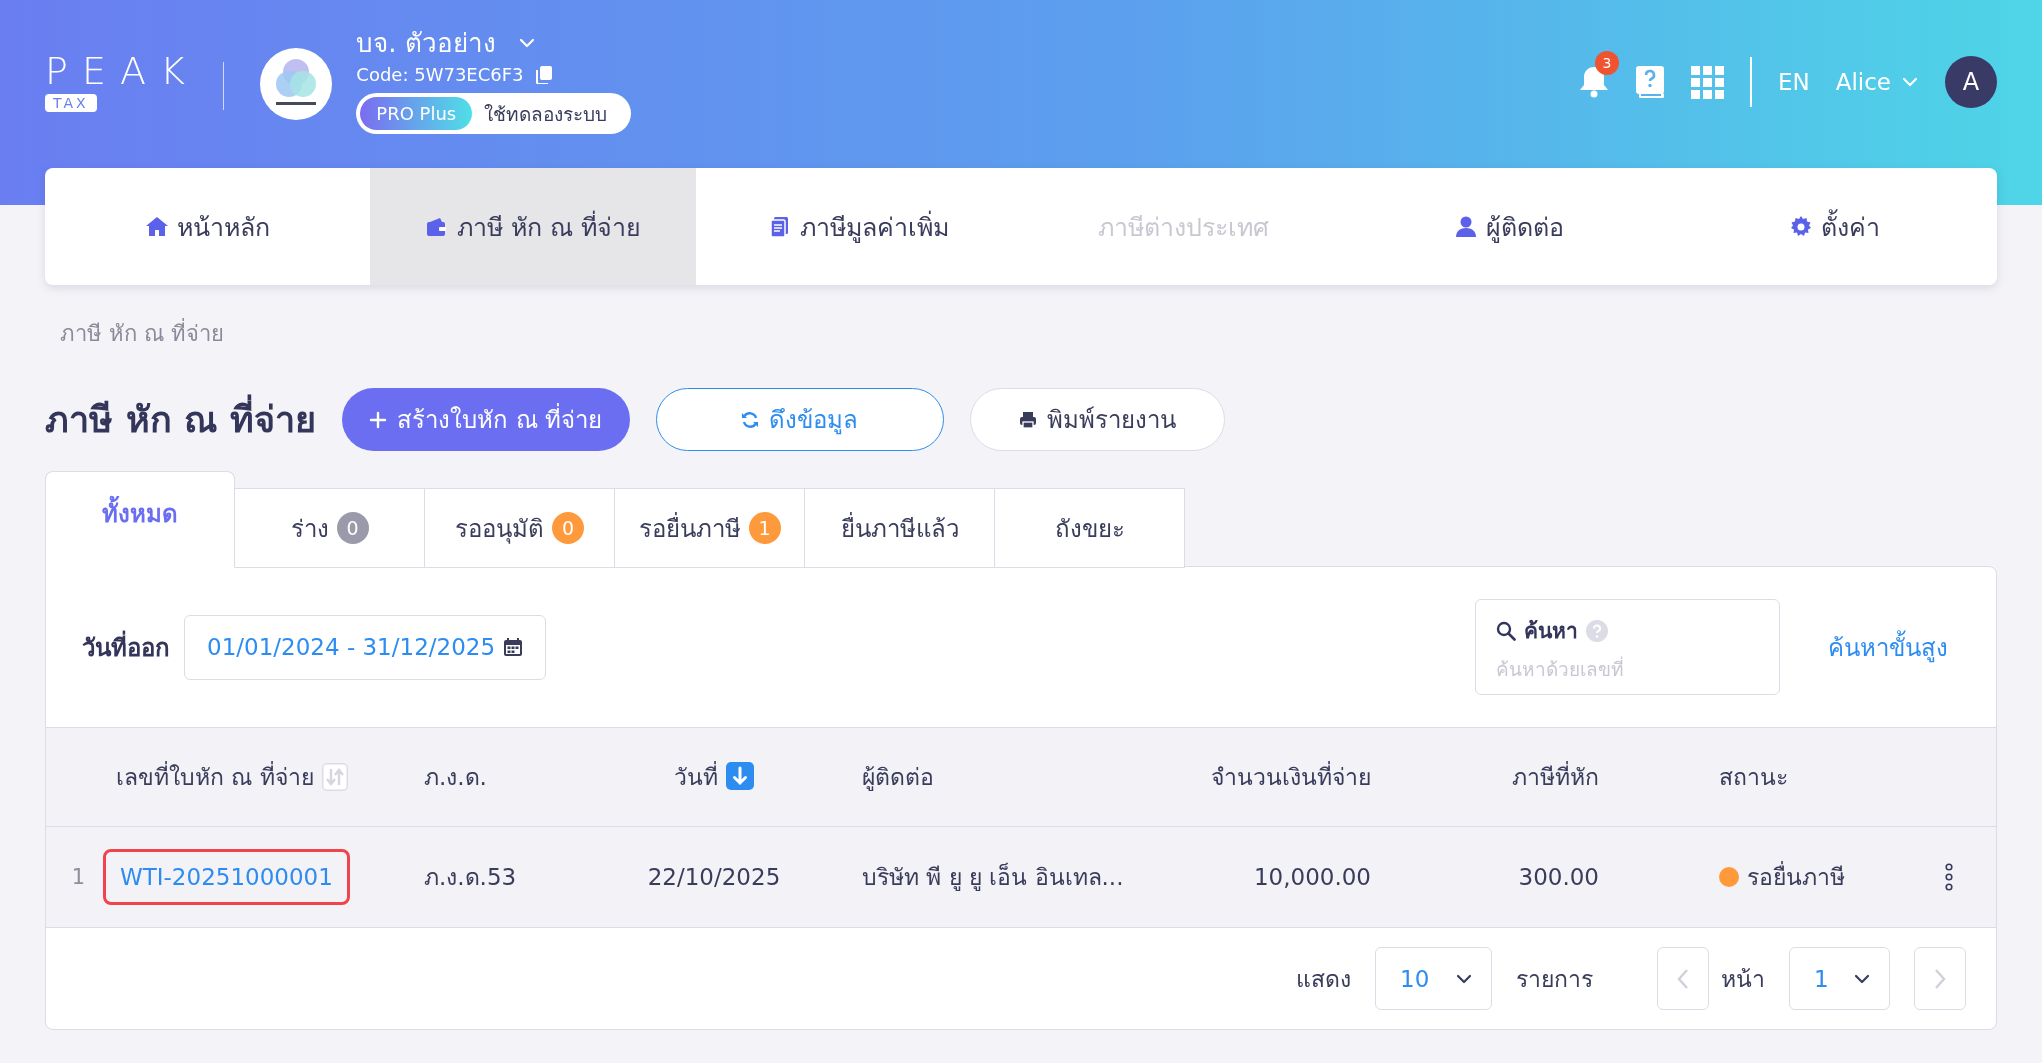 The image size is (2042, 1063). Describe the element at coordinates (1555, 777) in the screenshot. I see `column-header: ภาษีที่หัก` at that location.